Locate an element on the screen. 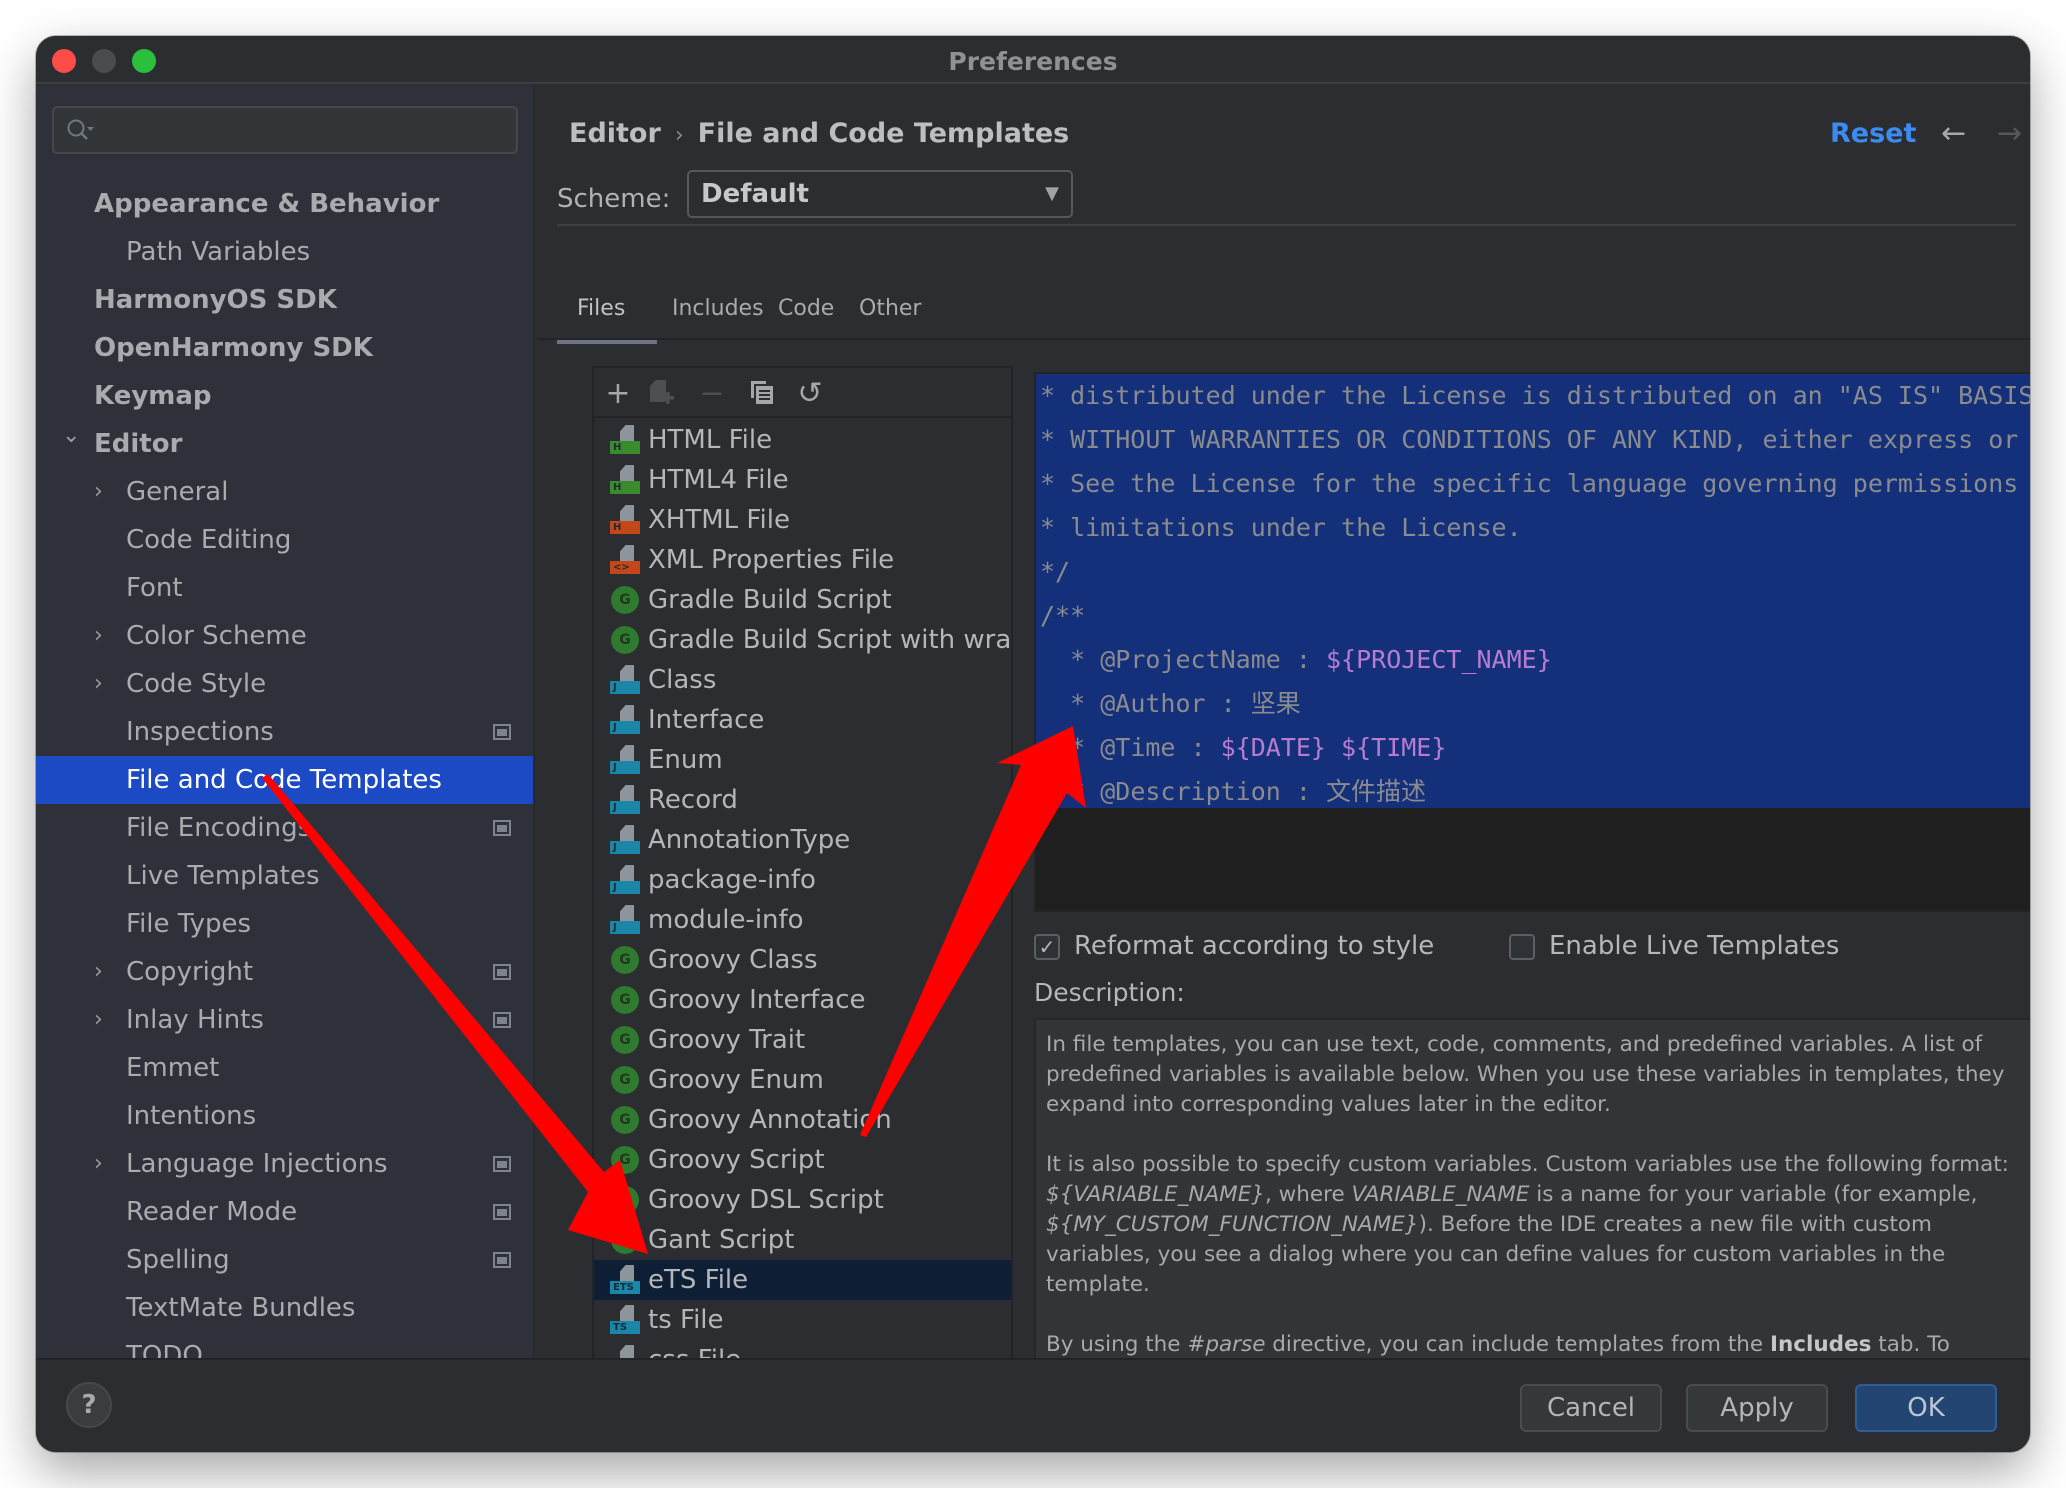 The image size is (2066, 1488). template-list-item: H HTML File is located at coordinates (802, 440).